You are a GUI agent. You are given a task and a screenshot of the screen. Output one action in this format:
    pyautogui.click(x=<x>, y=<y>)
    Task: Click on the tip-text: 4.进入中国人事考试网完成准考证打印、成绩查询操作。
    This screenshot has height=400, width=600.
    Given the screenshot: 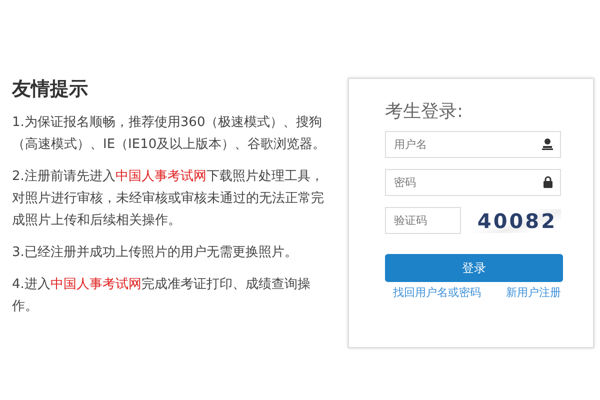 What is the action you would take?
    pyautogui.click(x=162, y=296)
    